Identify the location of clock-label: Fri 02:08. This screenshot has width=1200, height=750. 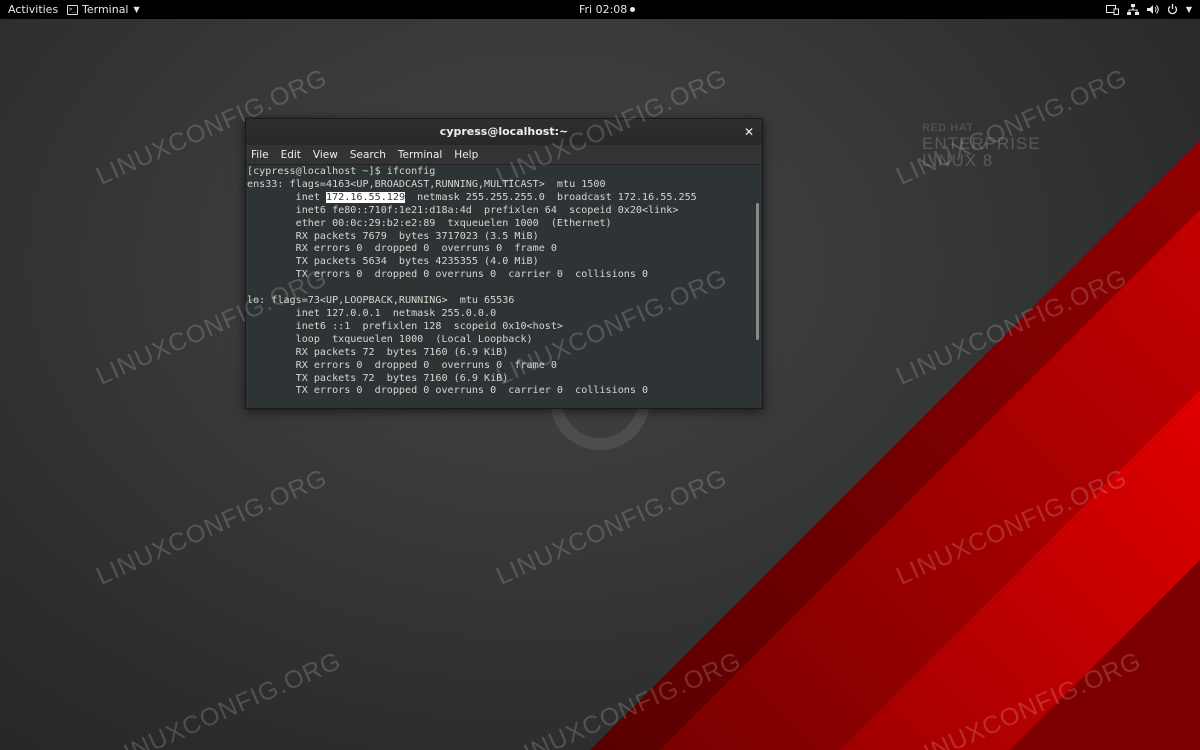
(603, 9).